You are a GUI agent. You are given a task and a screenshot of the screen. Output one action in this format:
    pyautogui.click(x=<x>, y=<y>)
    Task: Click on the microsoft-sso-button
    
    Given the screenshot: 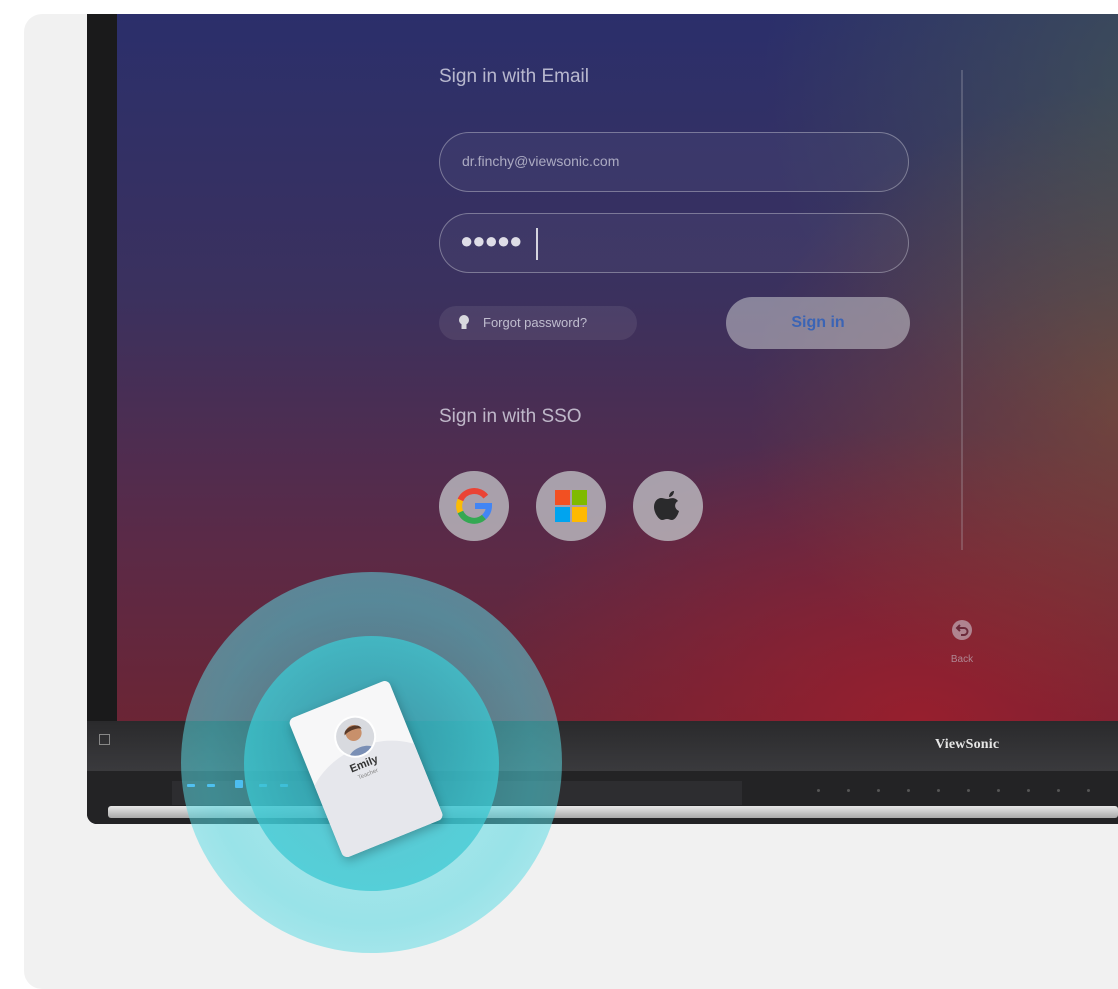 What is the action you would take?
    pyautogui.click(x=571, y=506)
    